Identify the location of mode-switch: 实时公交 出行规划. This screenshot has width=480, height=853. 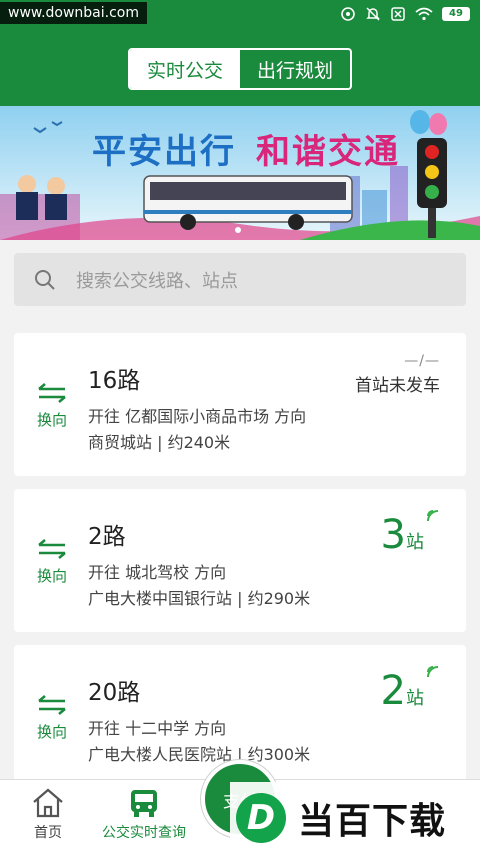
(240, 69).